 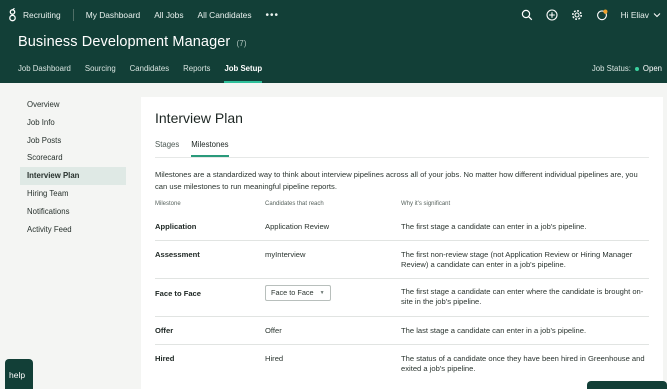 I want to click on tab-sourcing: Sourcing, so click(x=100, y=73).